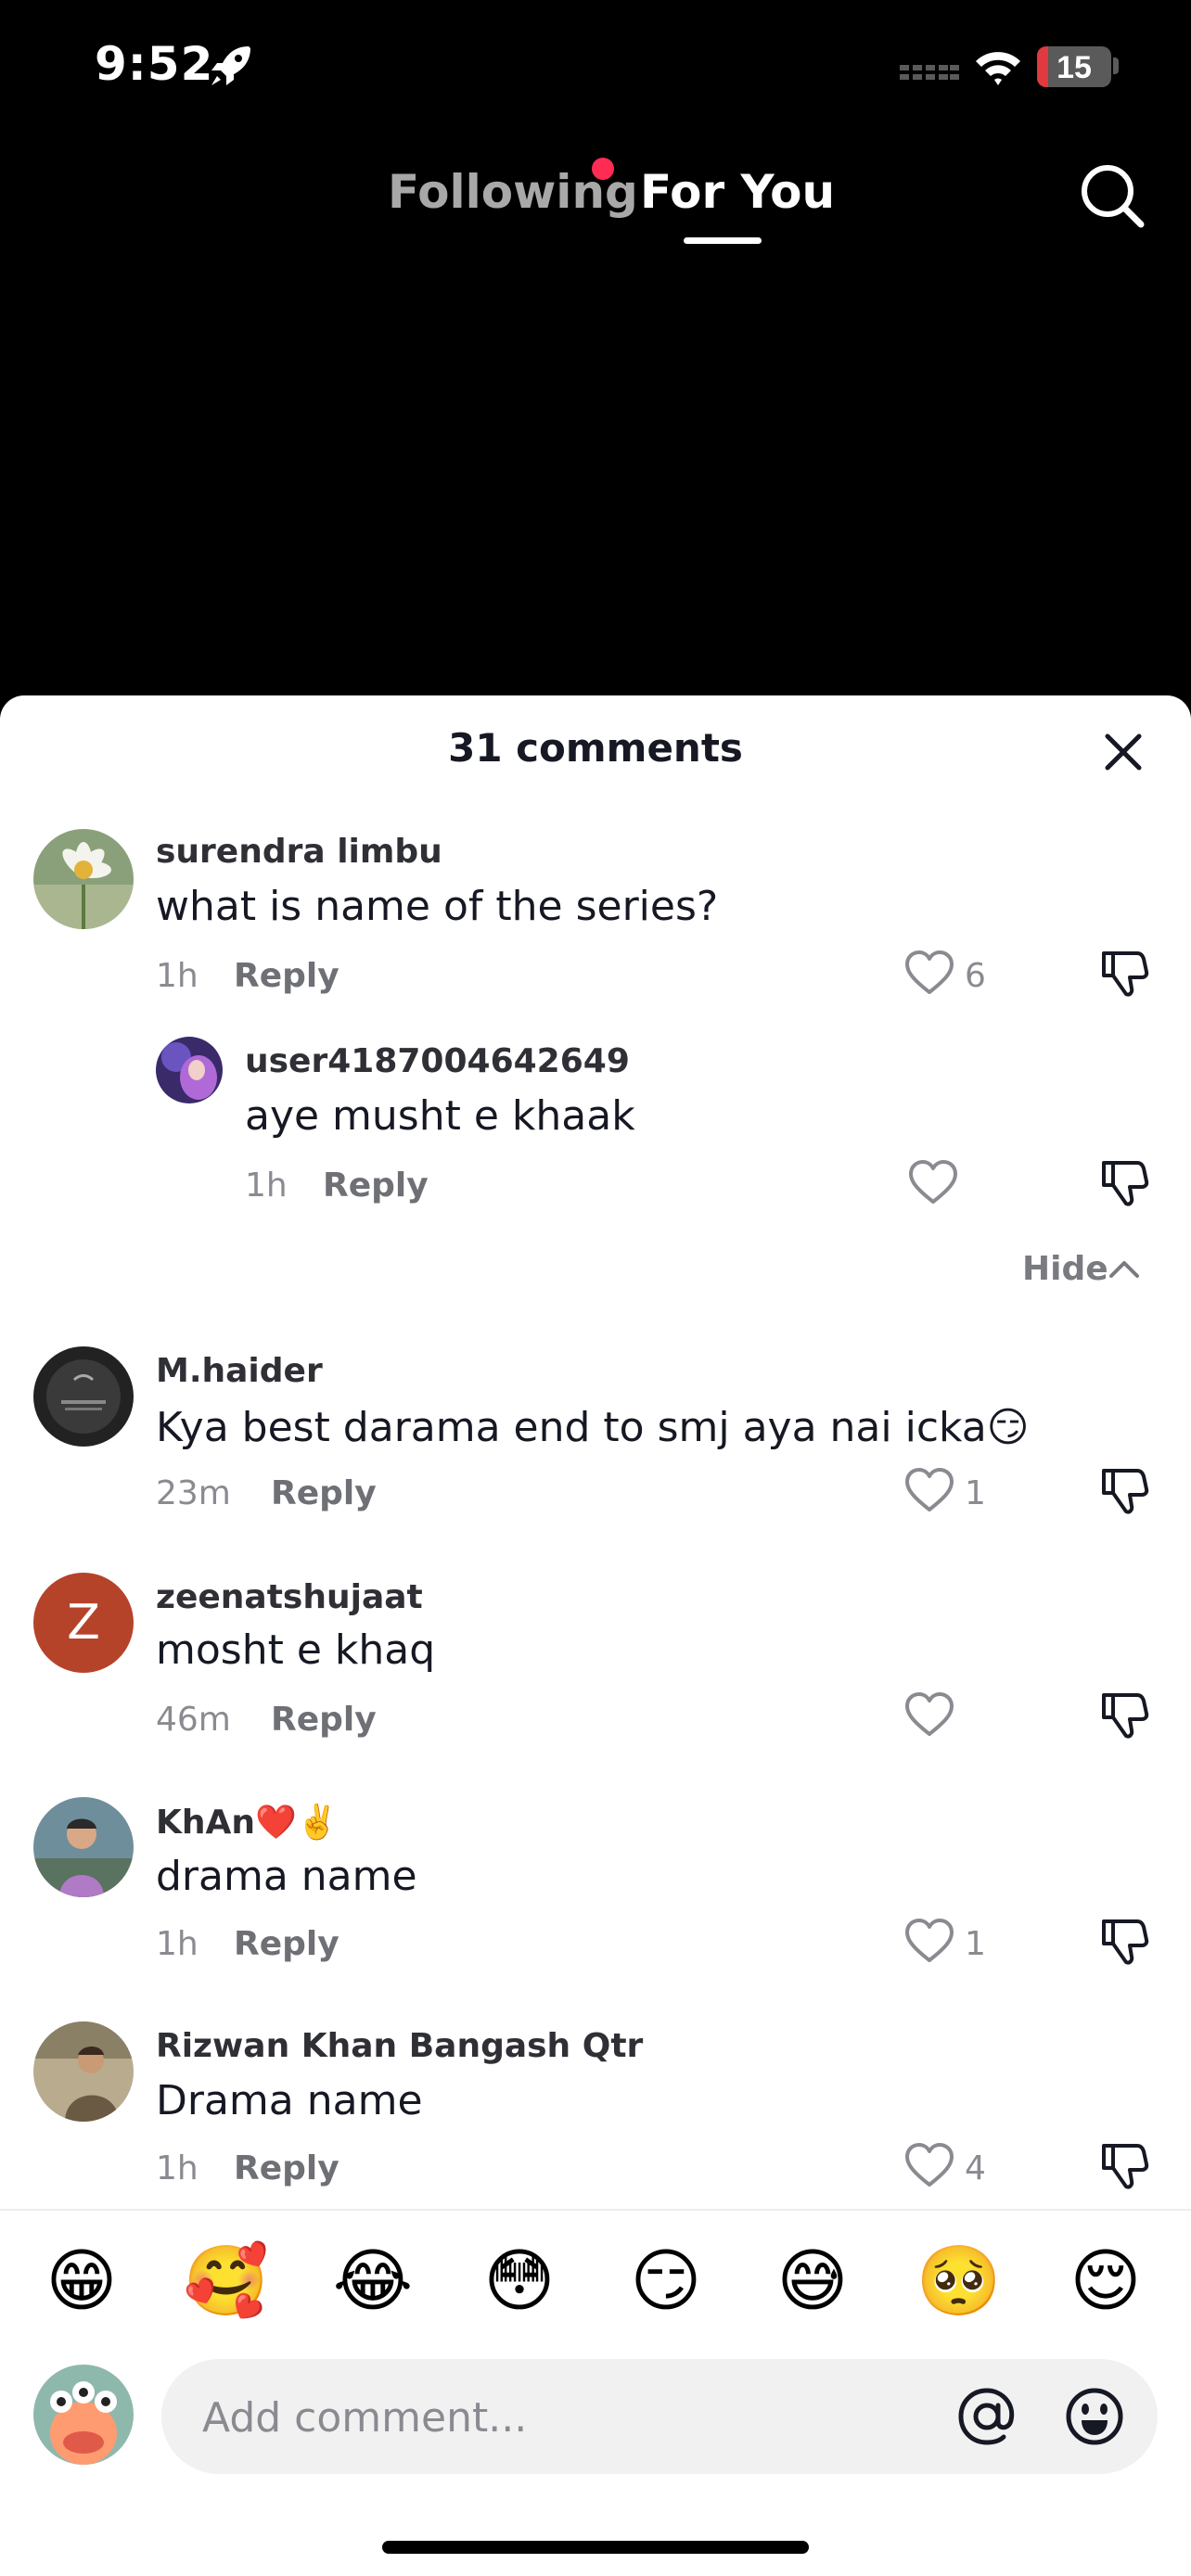 The width and height of the screenshot is (1191, 2576). Describe the element at coordinates (595, 2547) in the screenshot. I see `home-indicator` at that location.